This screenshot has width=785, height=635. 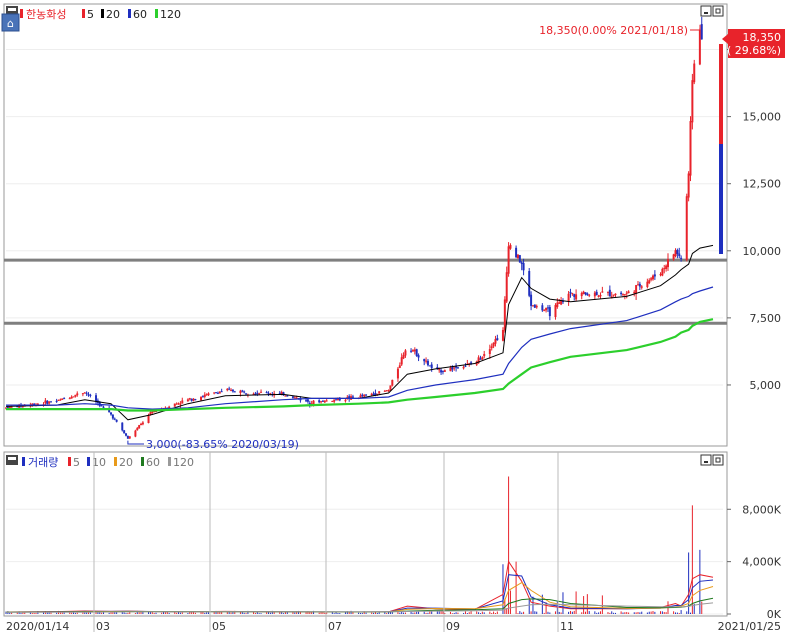 What do you see at coordinates (718, 11) in the screenshot?
I see `maximize-icon` at bounding box center [718, 11].